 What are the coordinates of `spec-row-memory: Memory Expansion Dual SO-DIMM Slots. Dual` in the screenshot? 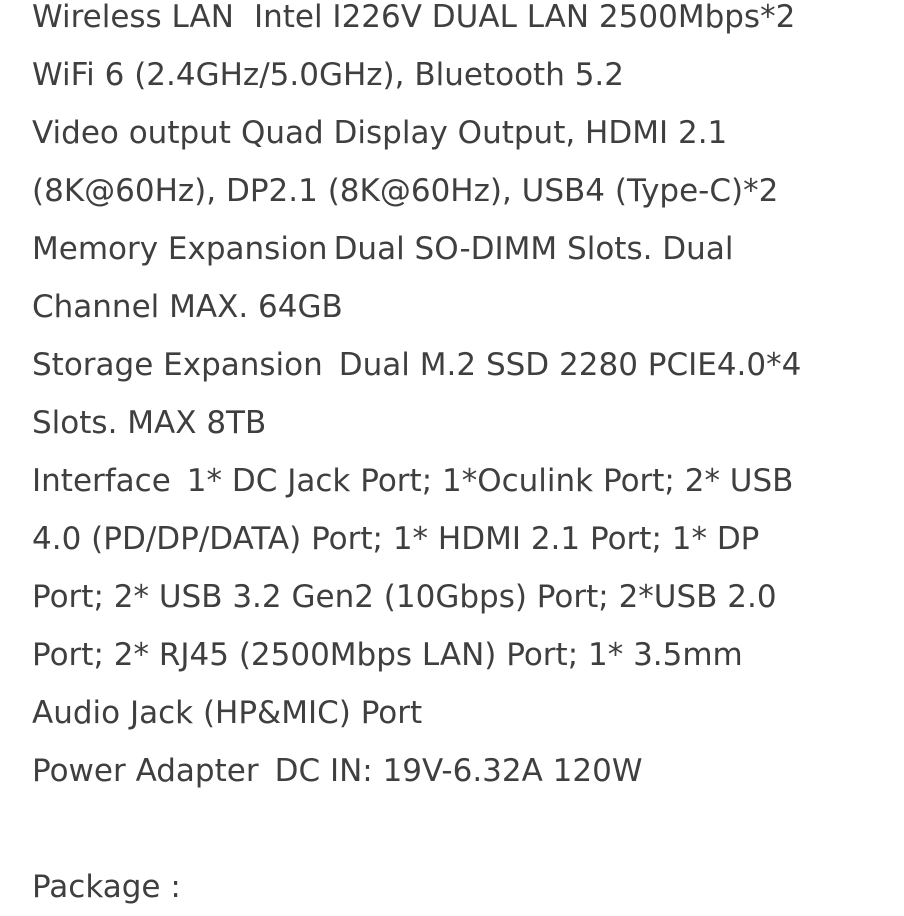 It's located at (462, 249).